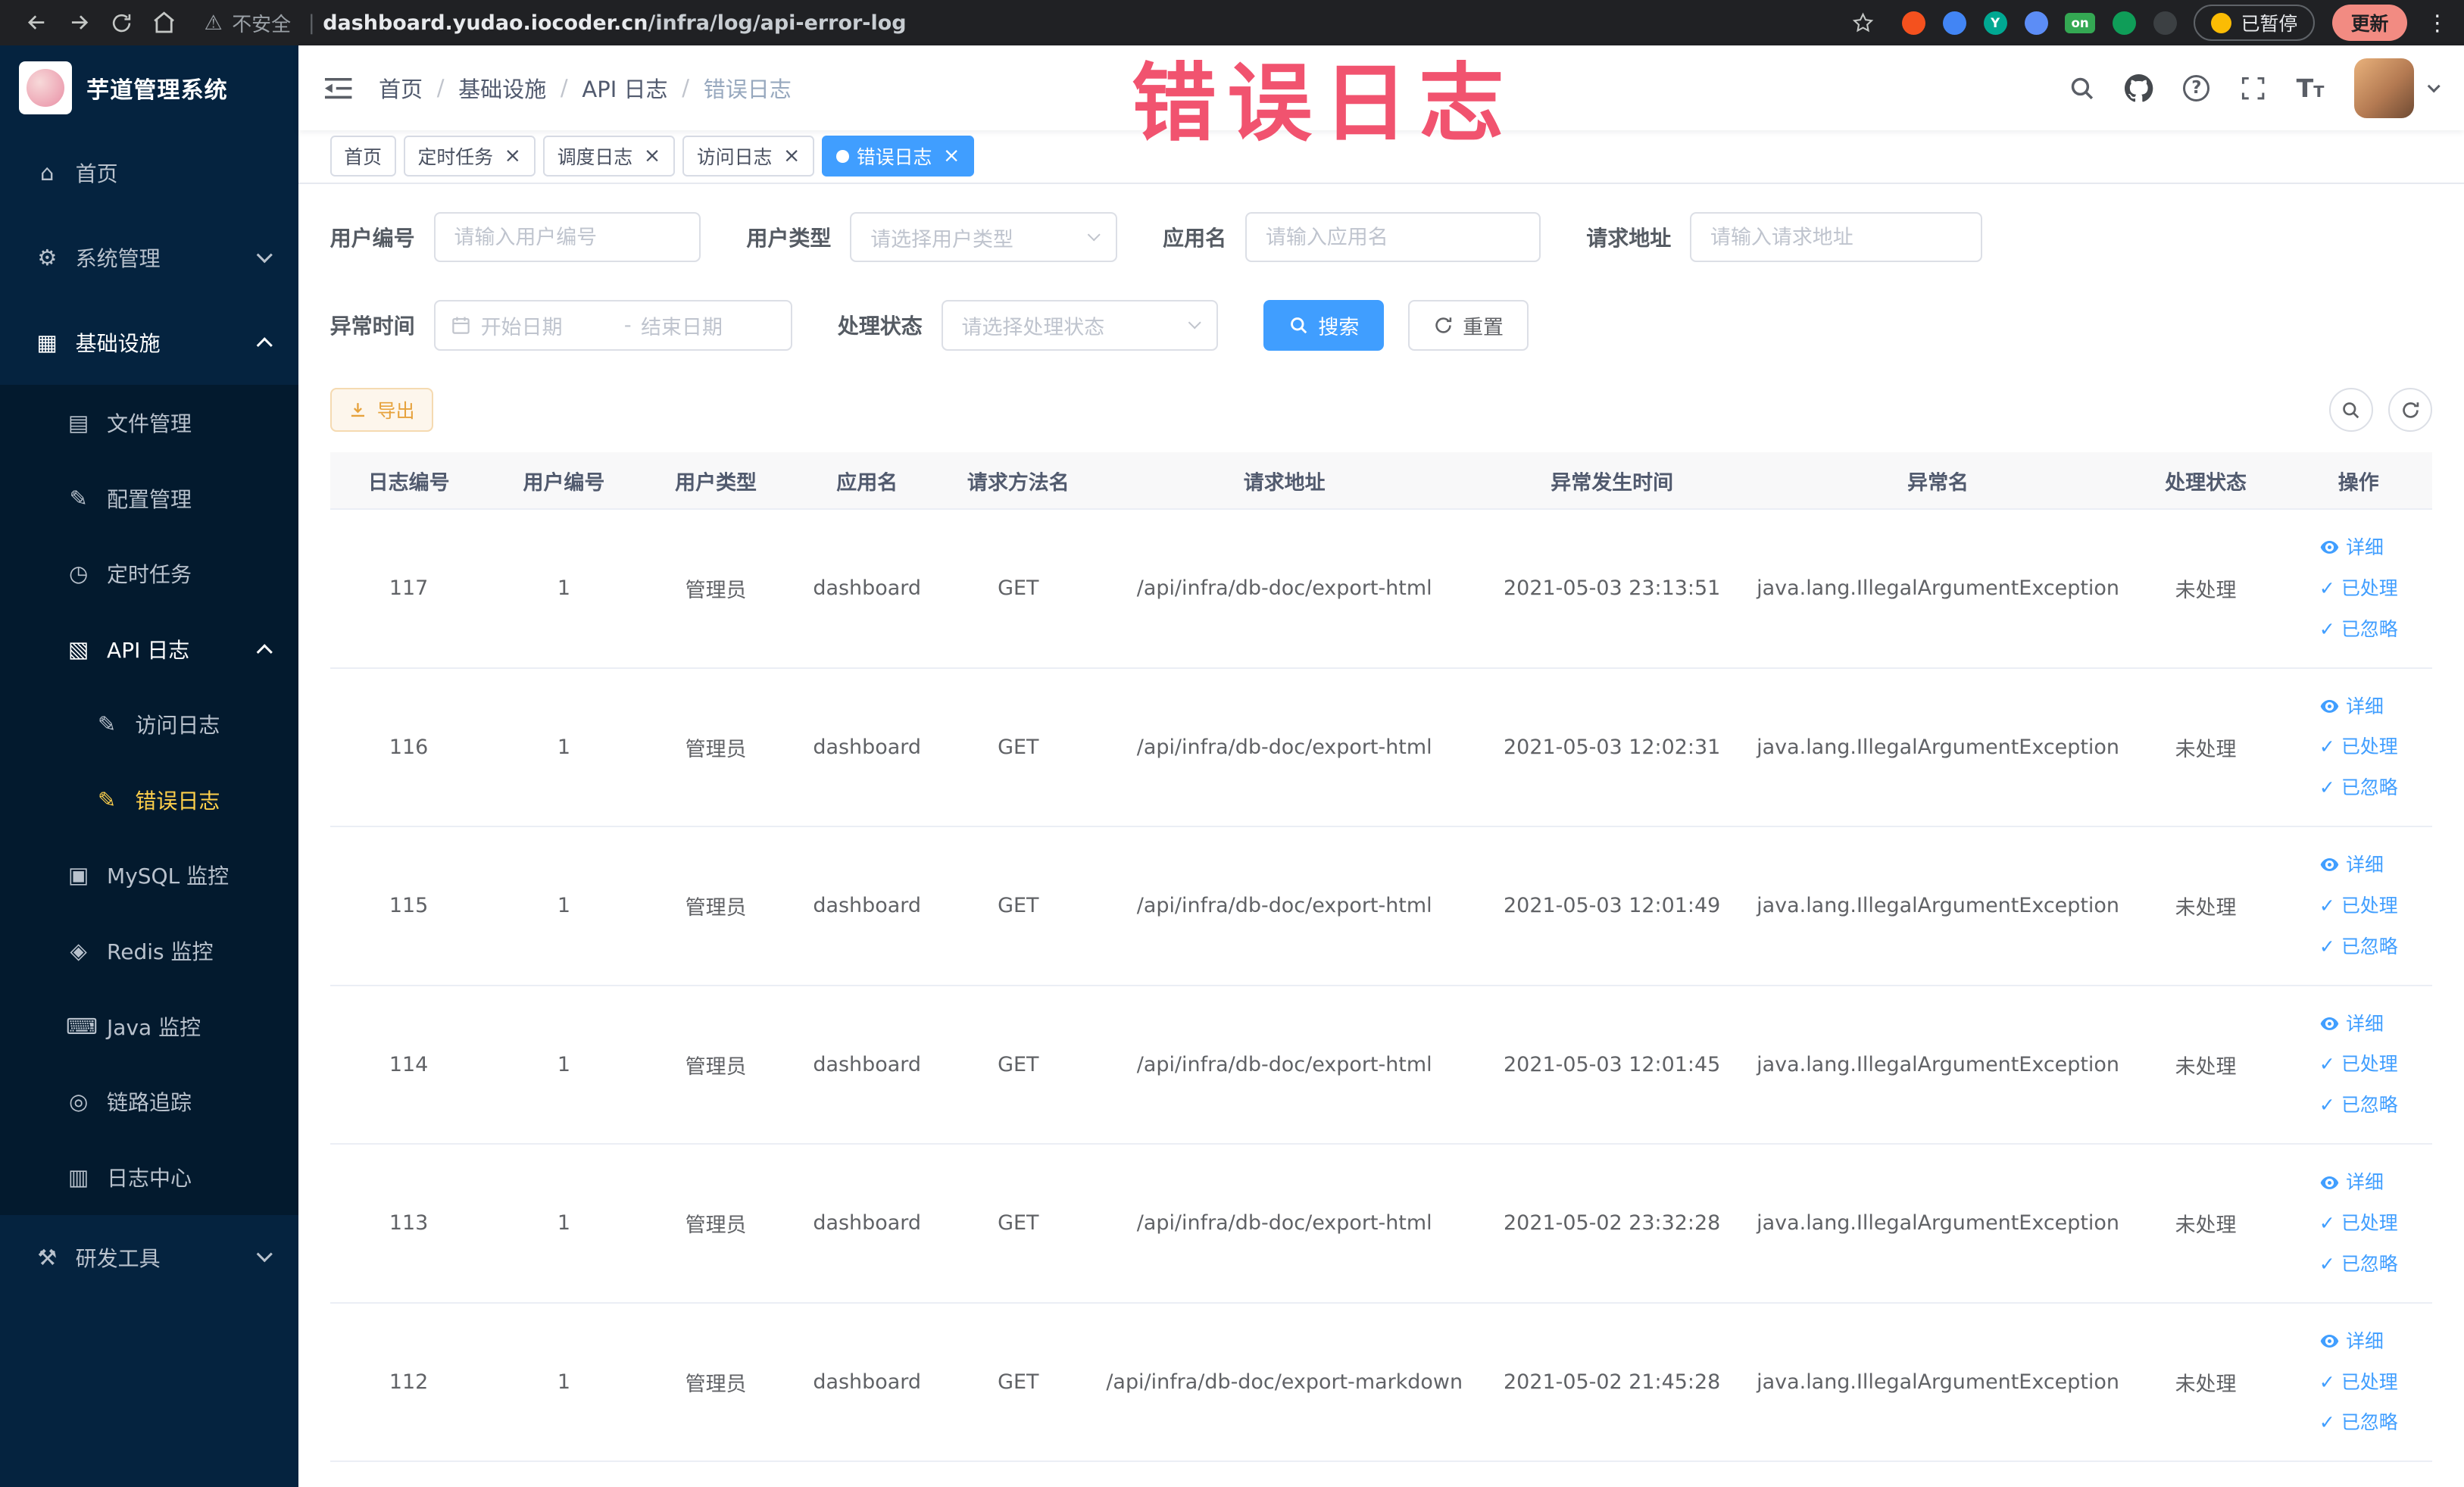 The height and width of the screenshot is (1487, 2464). Describe the element at coordinates (149, 1177) in the screenshot. I see `sidebar-item-log-center: ▥ 日志中心` at that location.